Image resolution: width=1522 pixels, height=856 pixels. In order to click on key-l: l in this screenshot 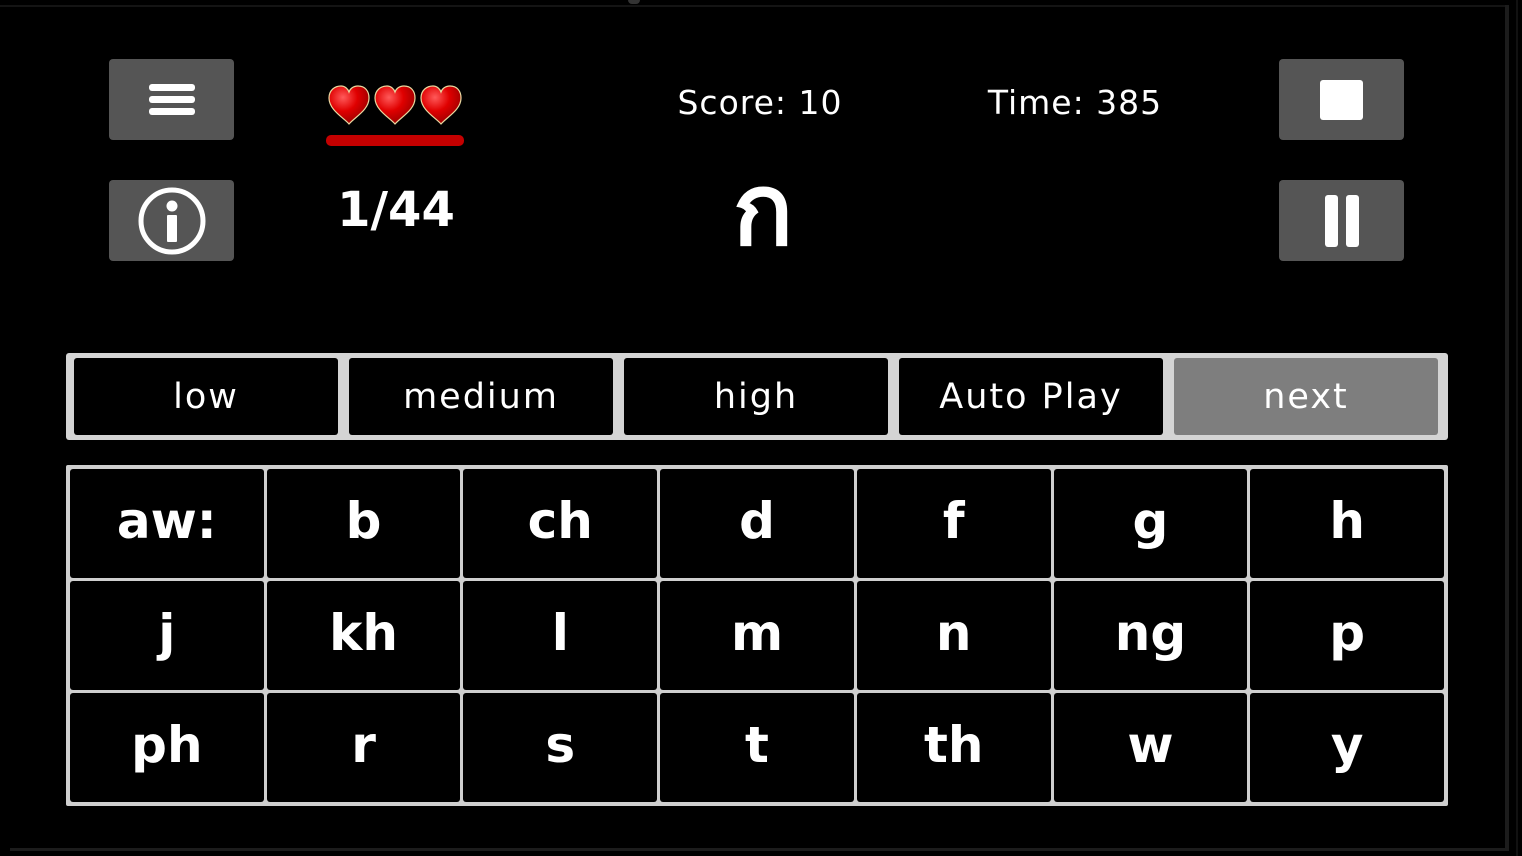, I will do `click(560, 635)`.